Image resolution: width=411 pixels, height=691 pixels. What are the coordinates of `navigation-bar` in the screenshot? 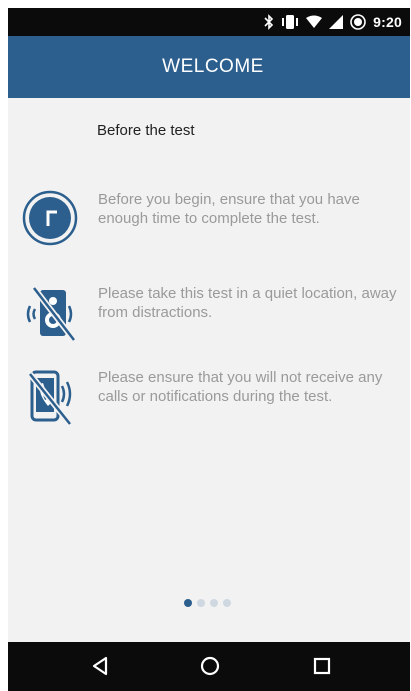 It's located at (209, 666).